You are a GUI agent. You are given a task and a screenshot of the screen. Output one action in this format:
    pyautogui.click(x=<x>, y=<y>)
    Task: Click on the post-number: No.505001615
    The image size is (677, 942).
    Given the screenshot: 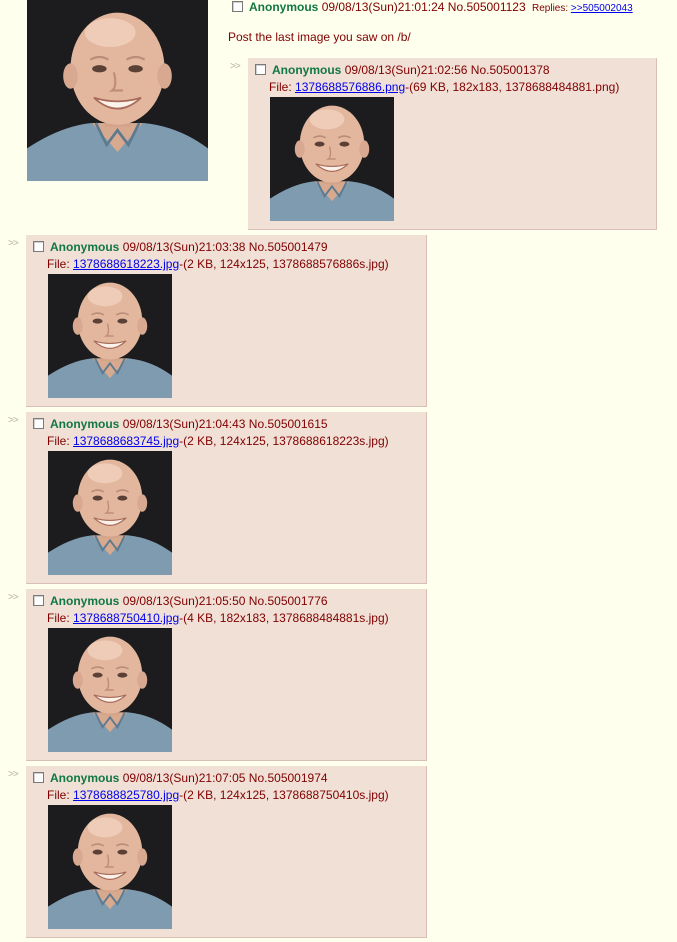 What is the action you would take?
    pyautogui.click(x=288, y=424)
    